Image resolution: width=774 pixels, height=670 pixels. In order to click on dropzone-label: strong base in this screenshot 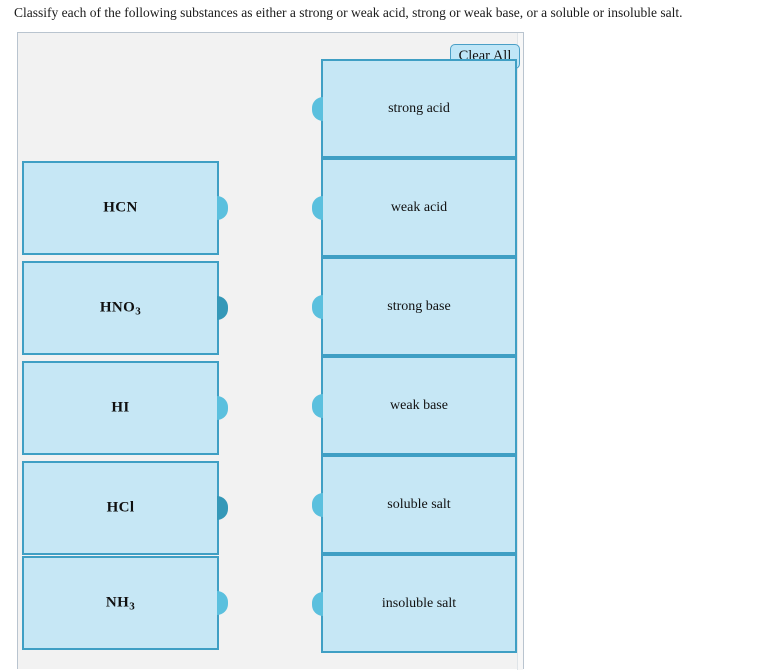, I will do `click(419, 306)`.